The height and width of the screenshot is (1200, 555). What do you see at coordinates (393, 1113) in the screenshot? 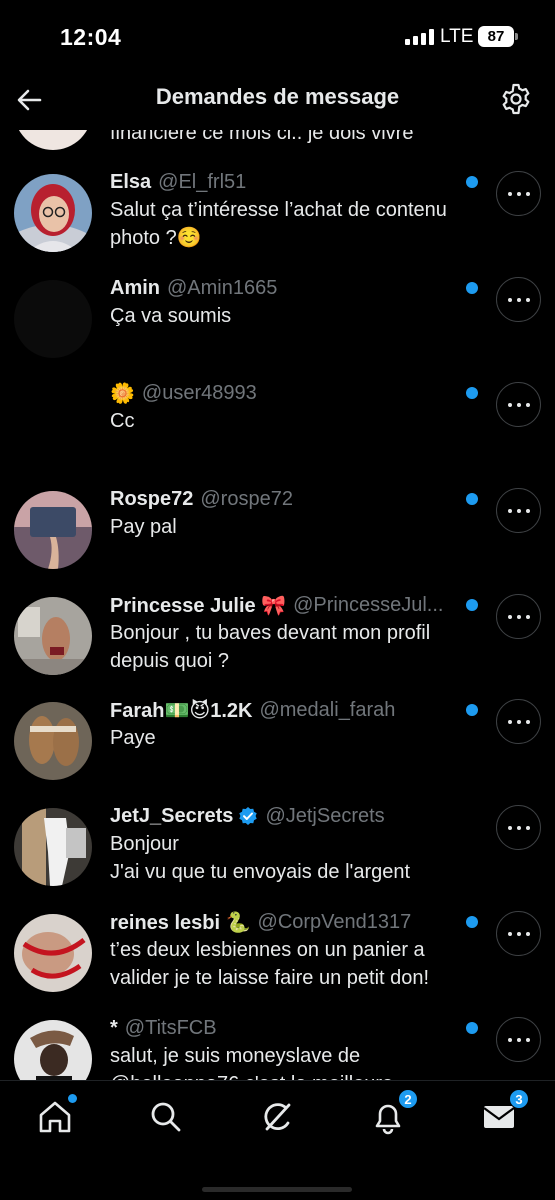
I see `tab-notifications: 2` at bounding box center [393, 1113].